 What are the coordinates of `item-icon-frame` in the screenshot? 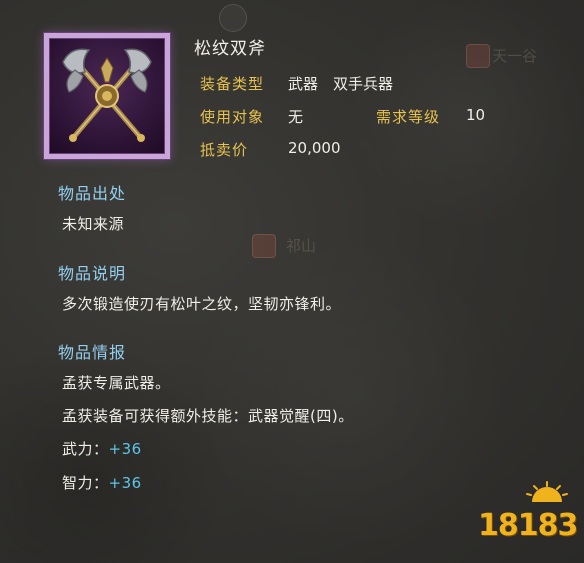 It's located at (107, 96).